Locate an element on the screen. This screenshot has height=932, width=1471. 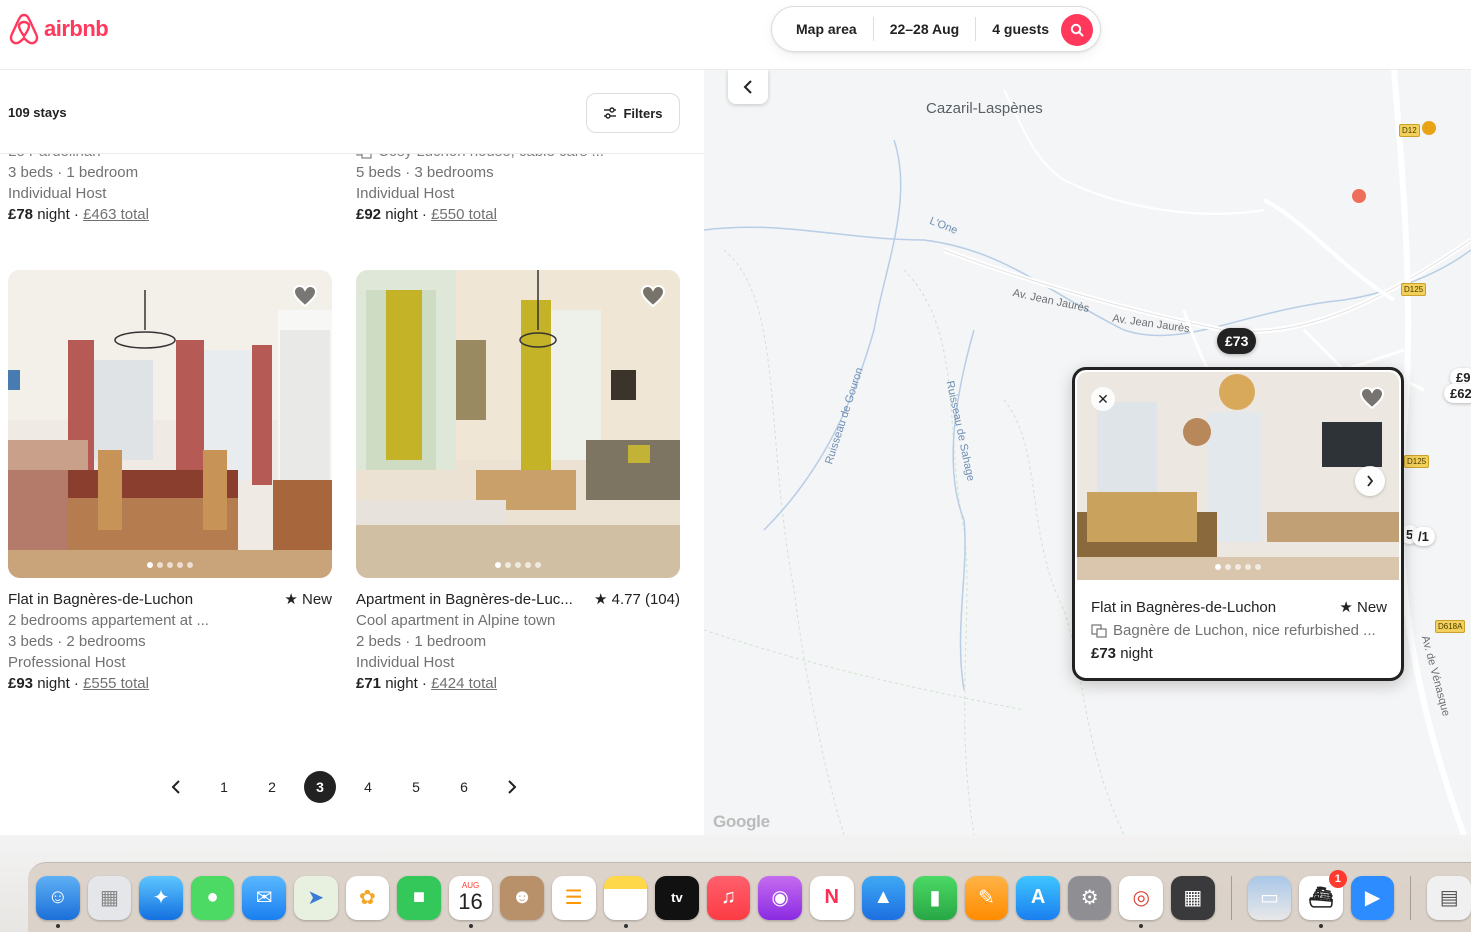
price-total: £550 total is located at coordinates (464, 214).